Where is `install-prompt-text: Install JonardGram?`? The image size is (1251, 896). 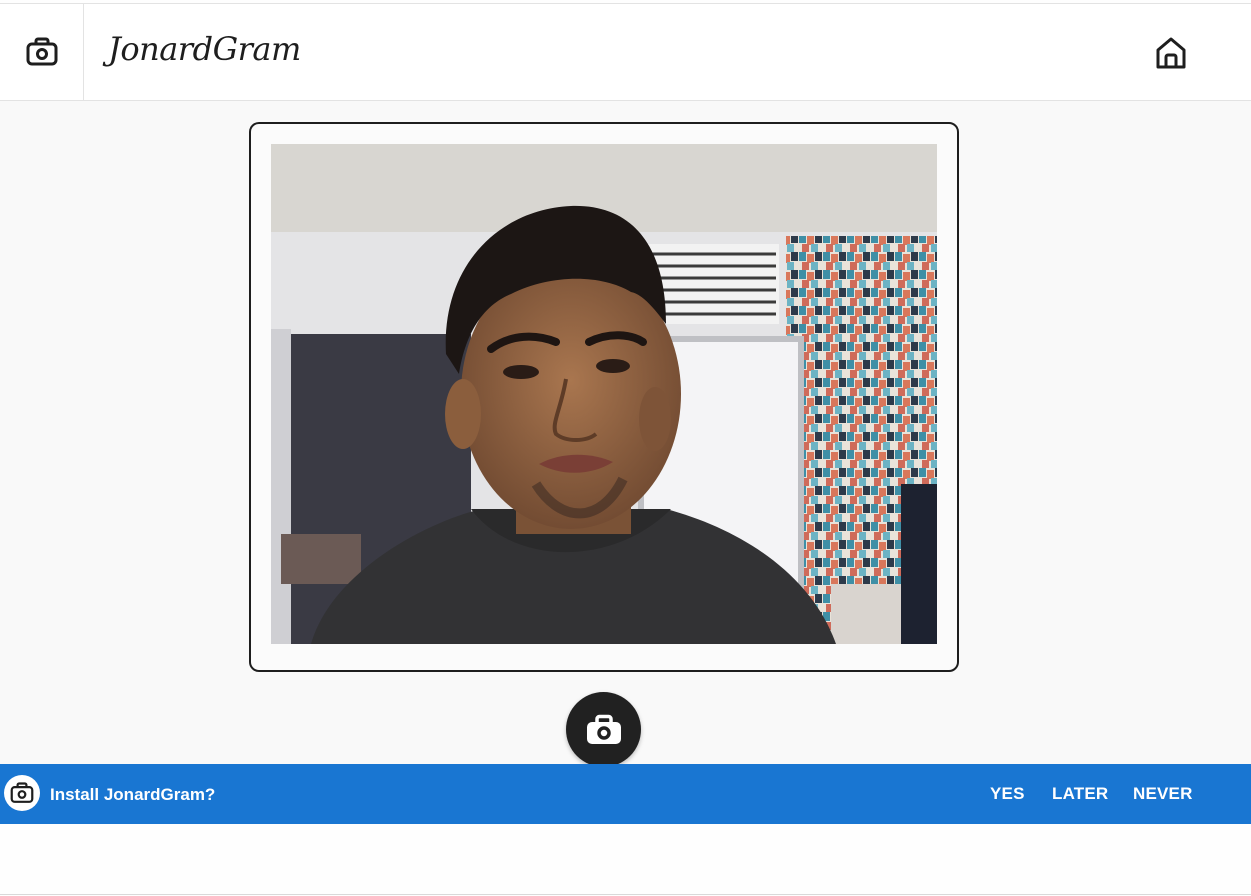 install-prompt-text: Install JonardGram? is located at coordinates (133, 794).